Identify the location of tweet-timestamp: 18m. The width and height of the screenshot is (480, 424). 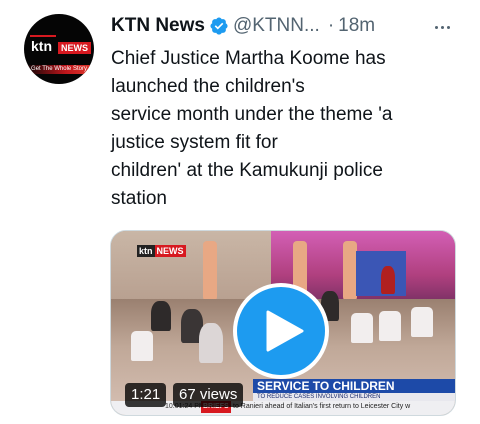
(356, 26).